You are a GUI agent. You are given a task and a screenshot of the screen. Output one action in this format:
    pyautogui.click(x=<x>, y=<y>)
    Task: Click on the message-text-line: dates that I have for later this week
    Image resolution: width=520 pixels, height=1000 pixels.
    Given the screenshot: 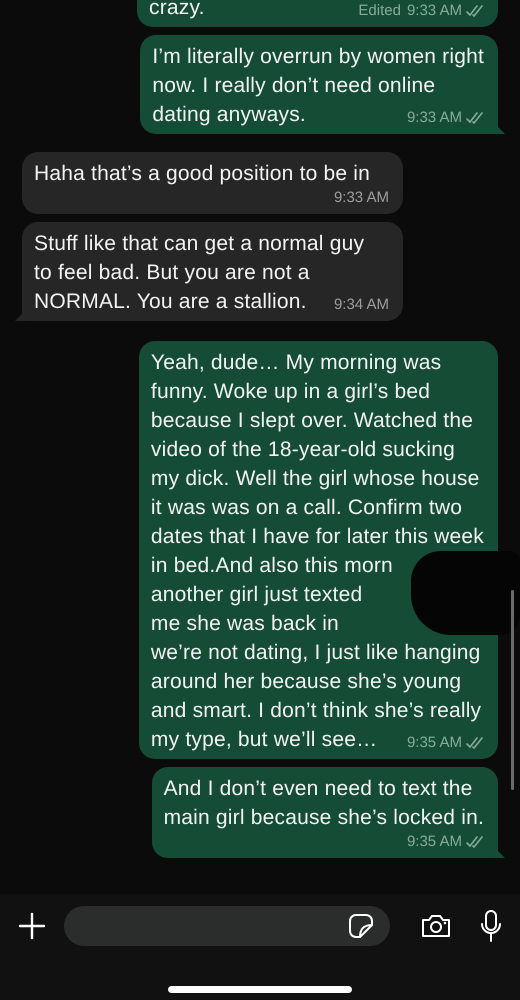 What is the action you would take?
    pyautogui.click(x=317, y=537)
    